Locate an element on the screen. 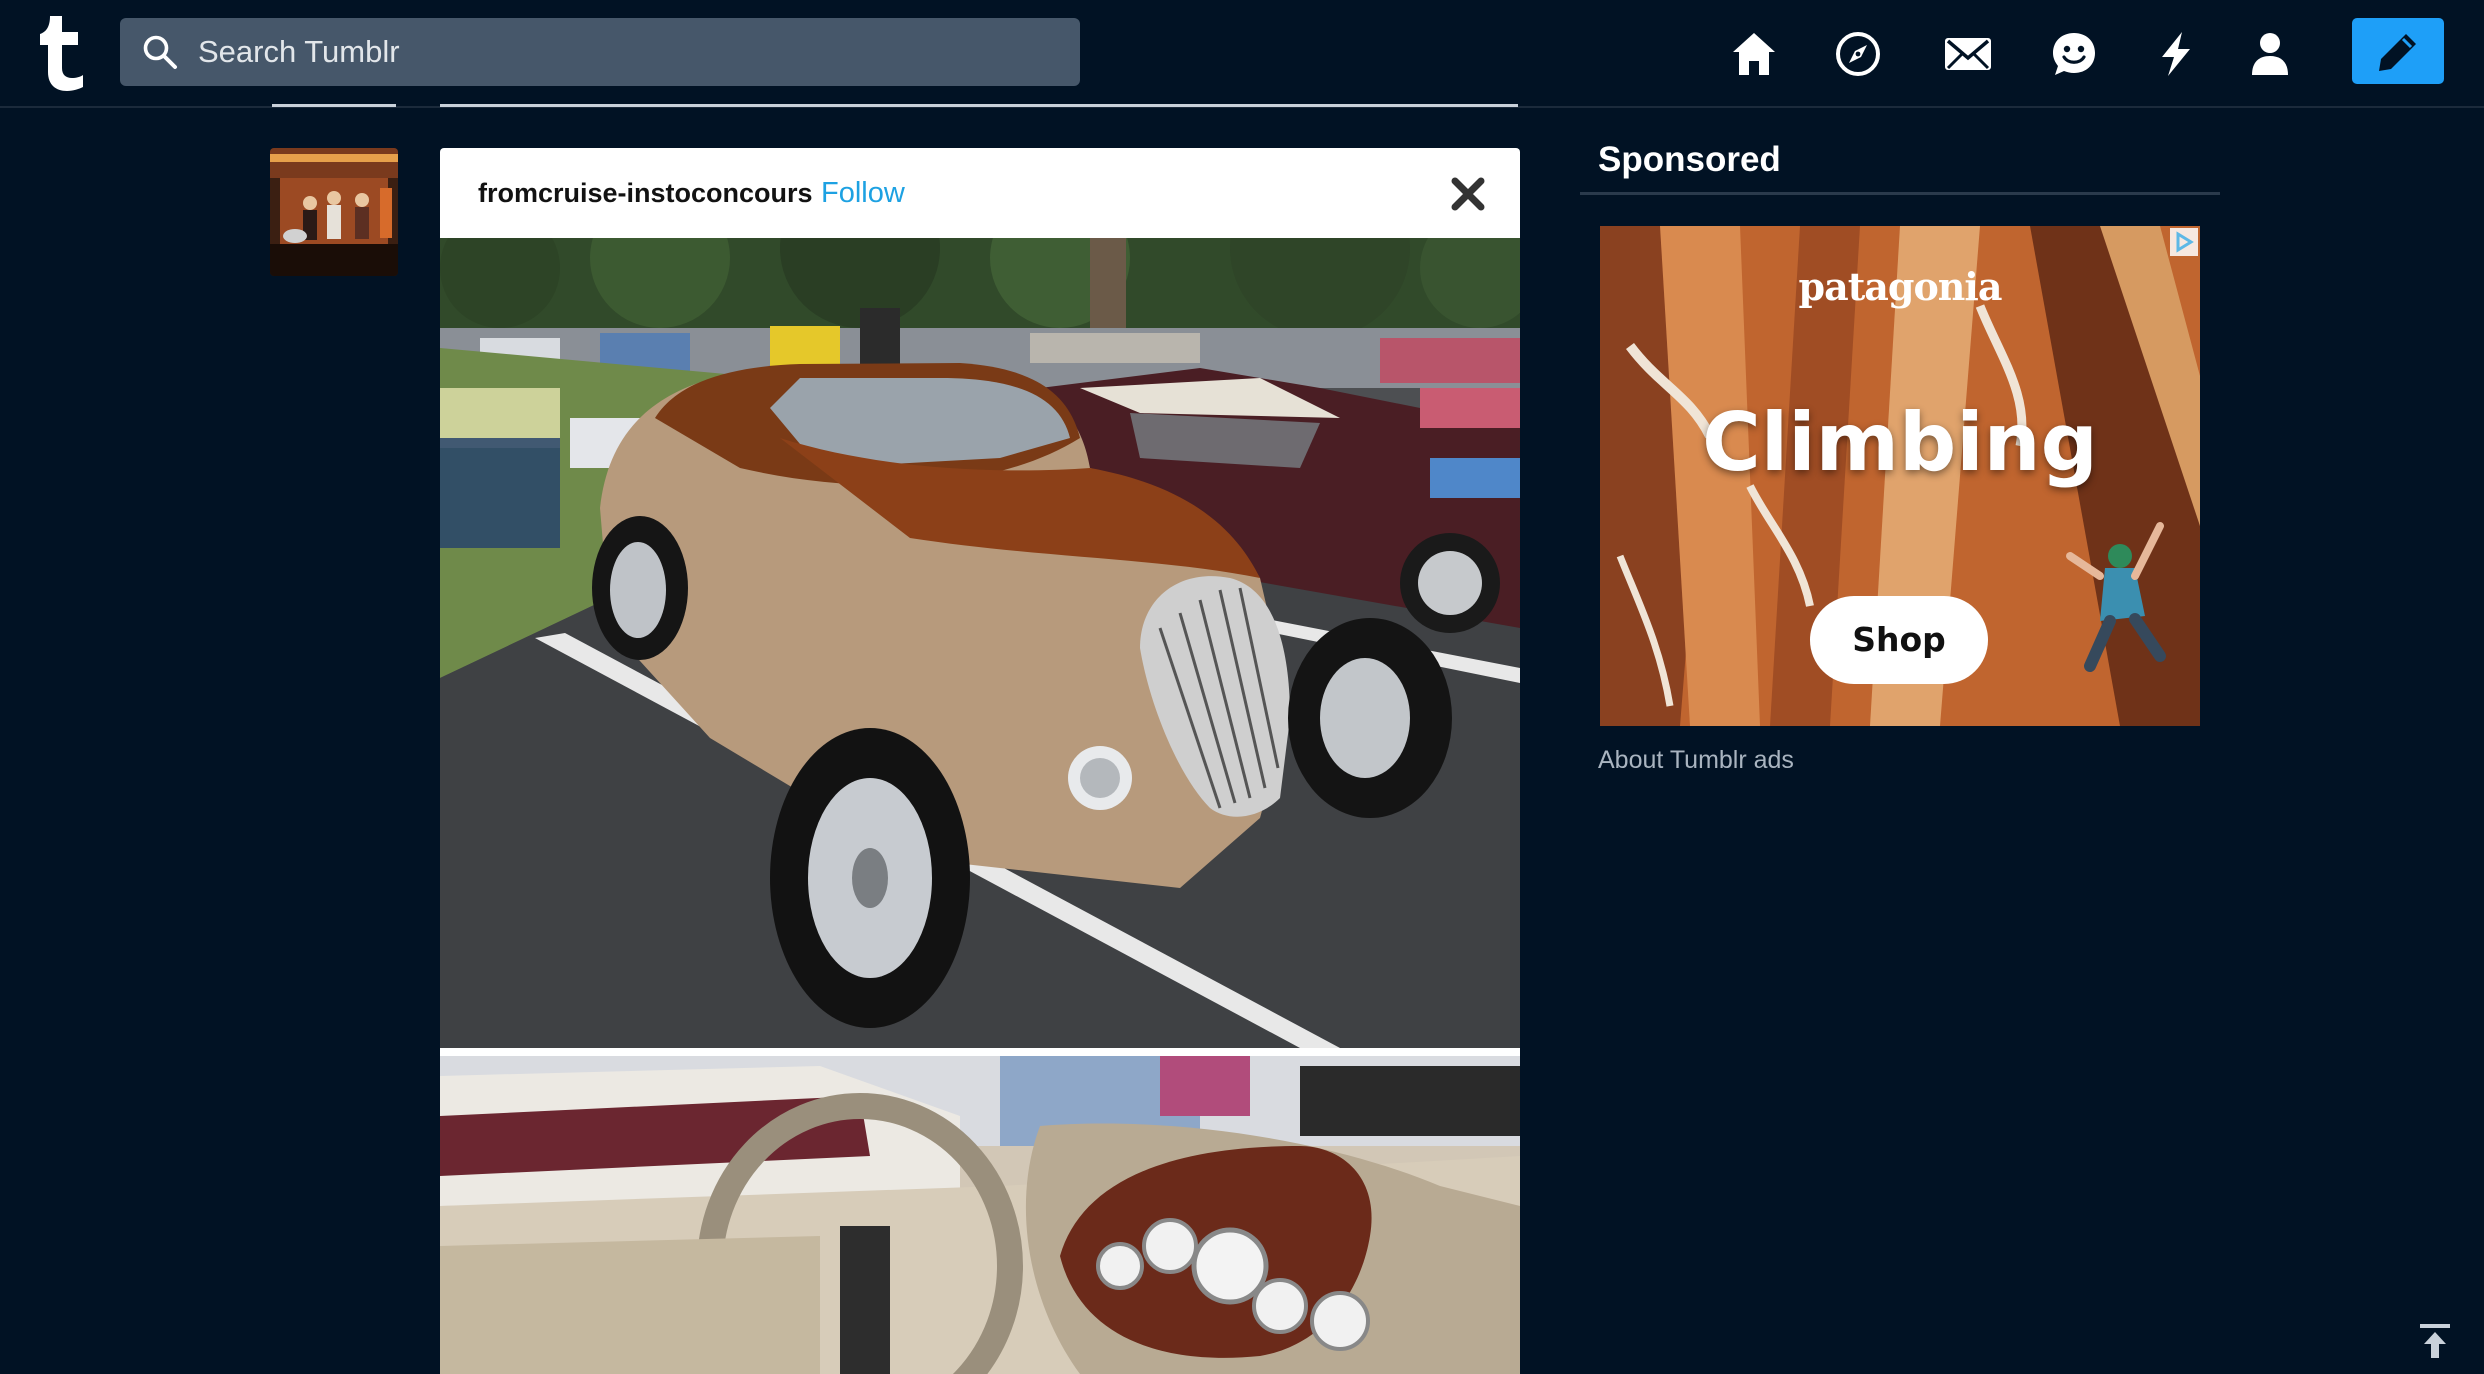  close-icon is located at coordinates (1468, 194).